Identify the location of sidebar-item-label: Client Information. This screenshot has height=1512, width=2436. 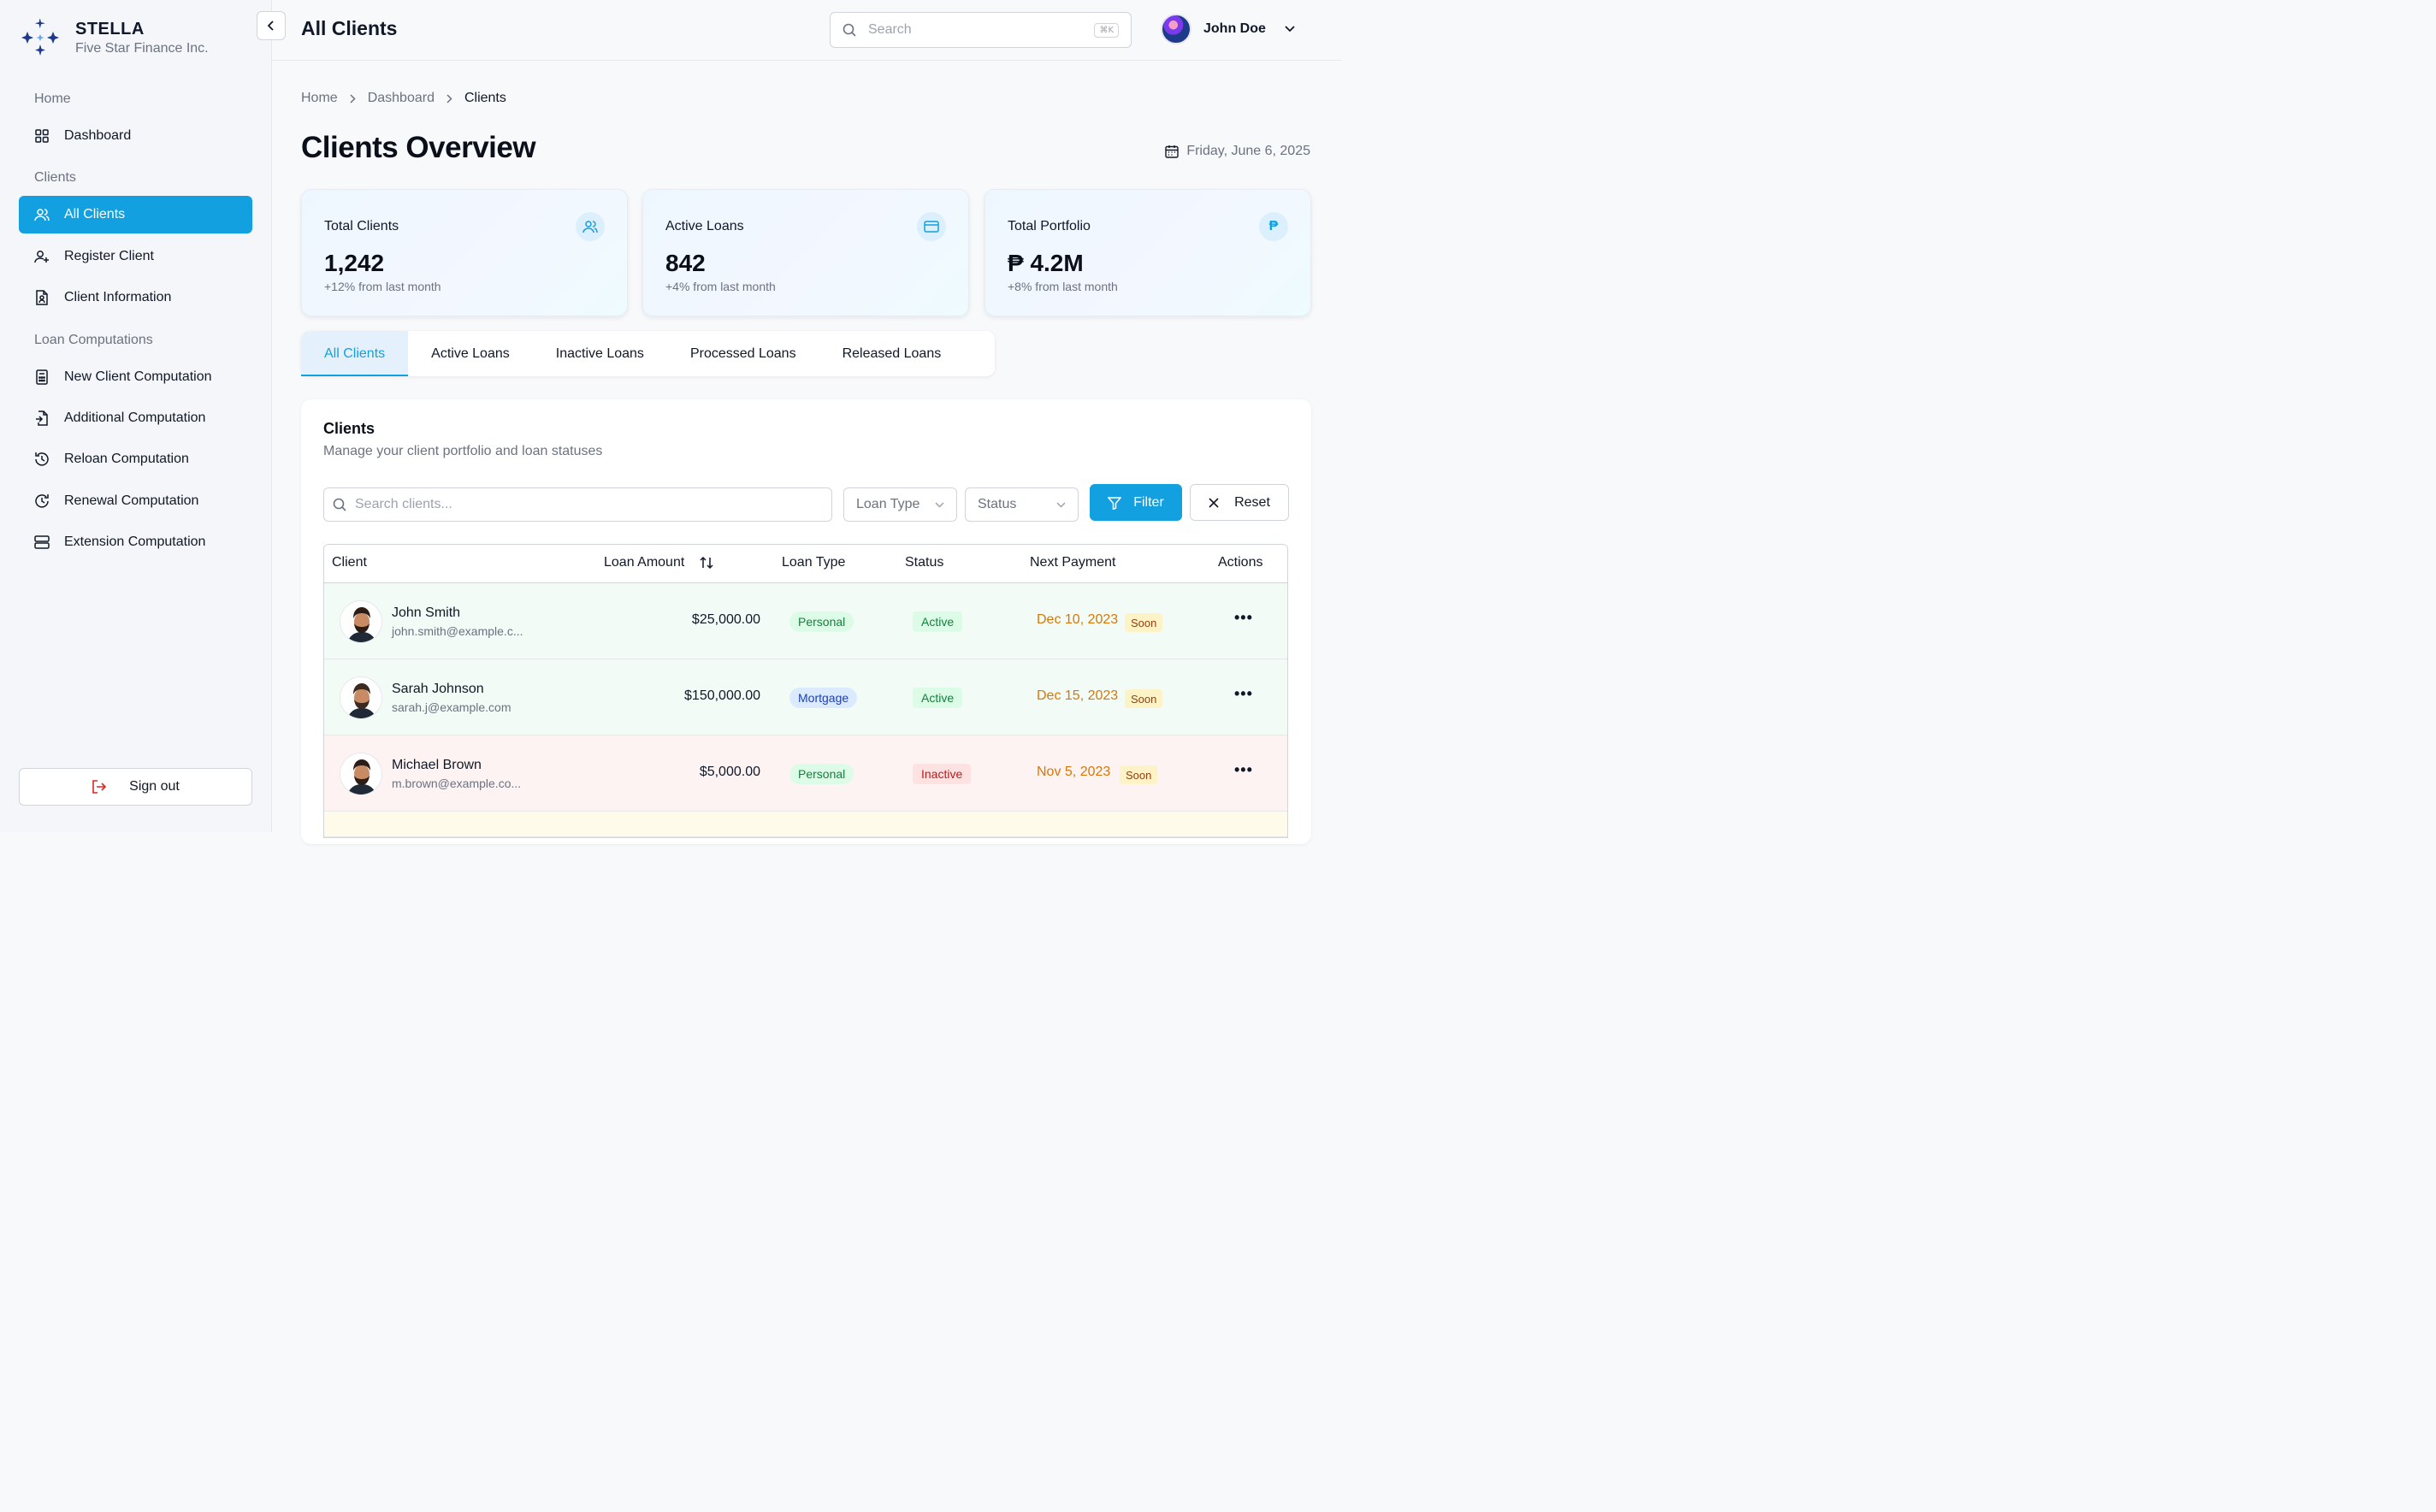
(118, 297).